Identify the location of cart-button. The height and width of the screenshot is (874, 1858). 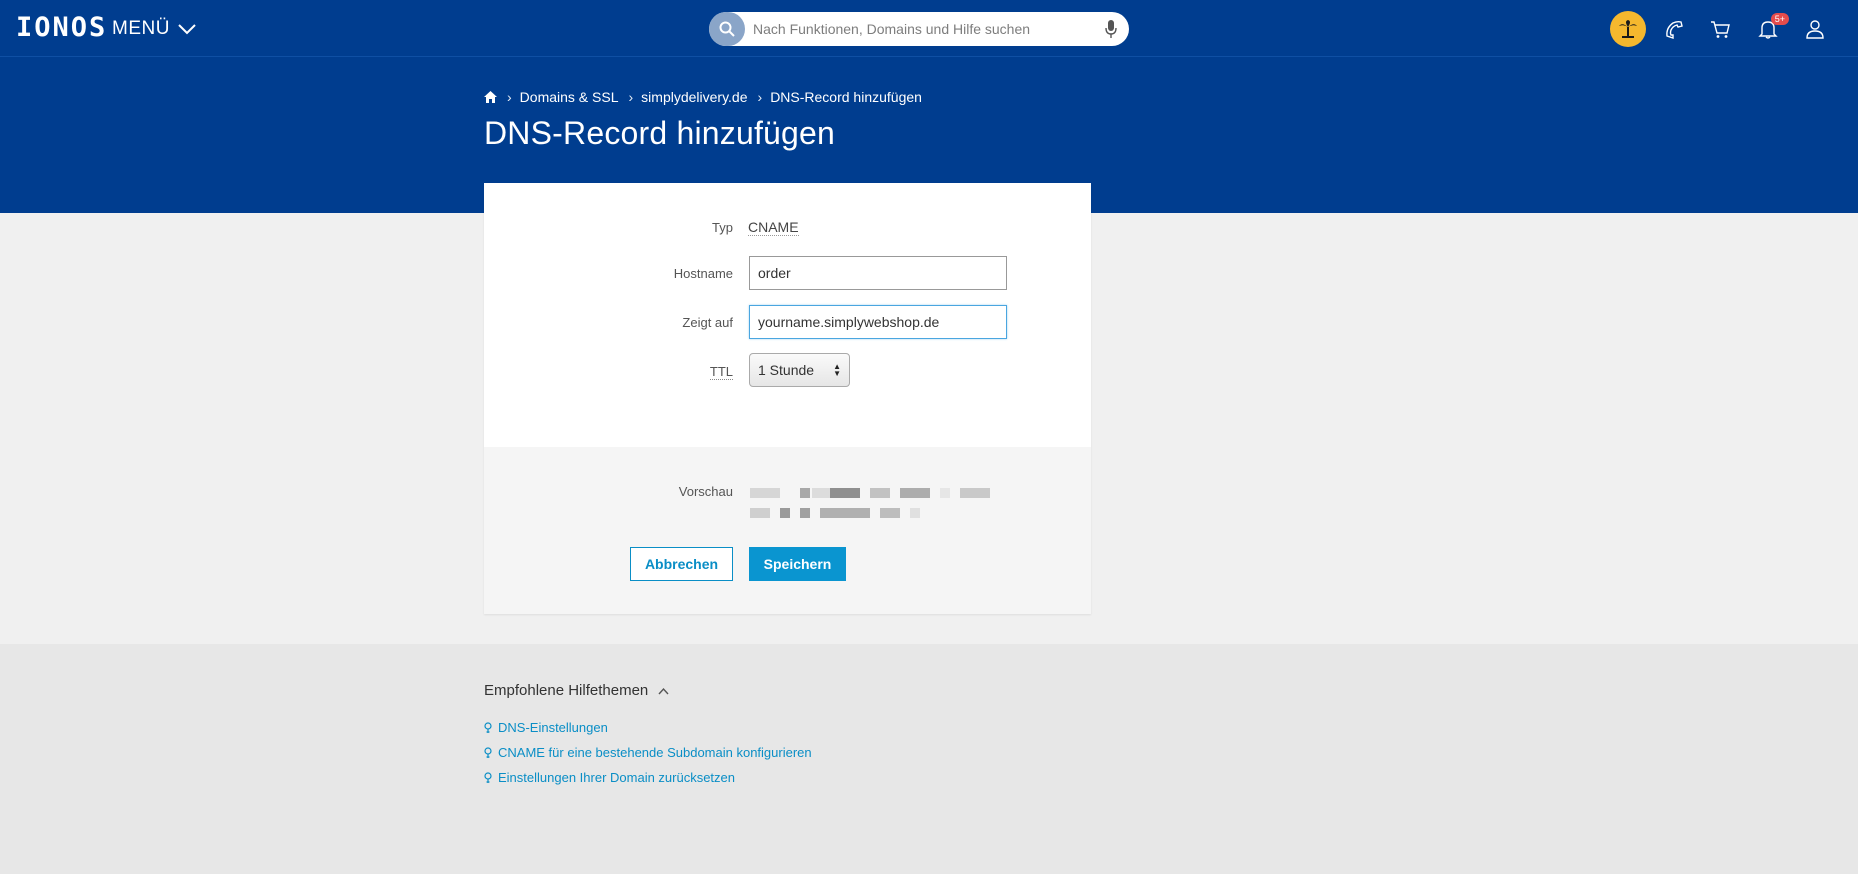
(1720, 29).